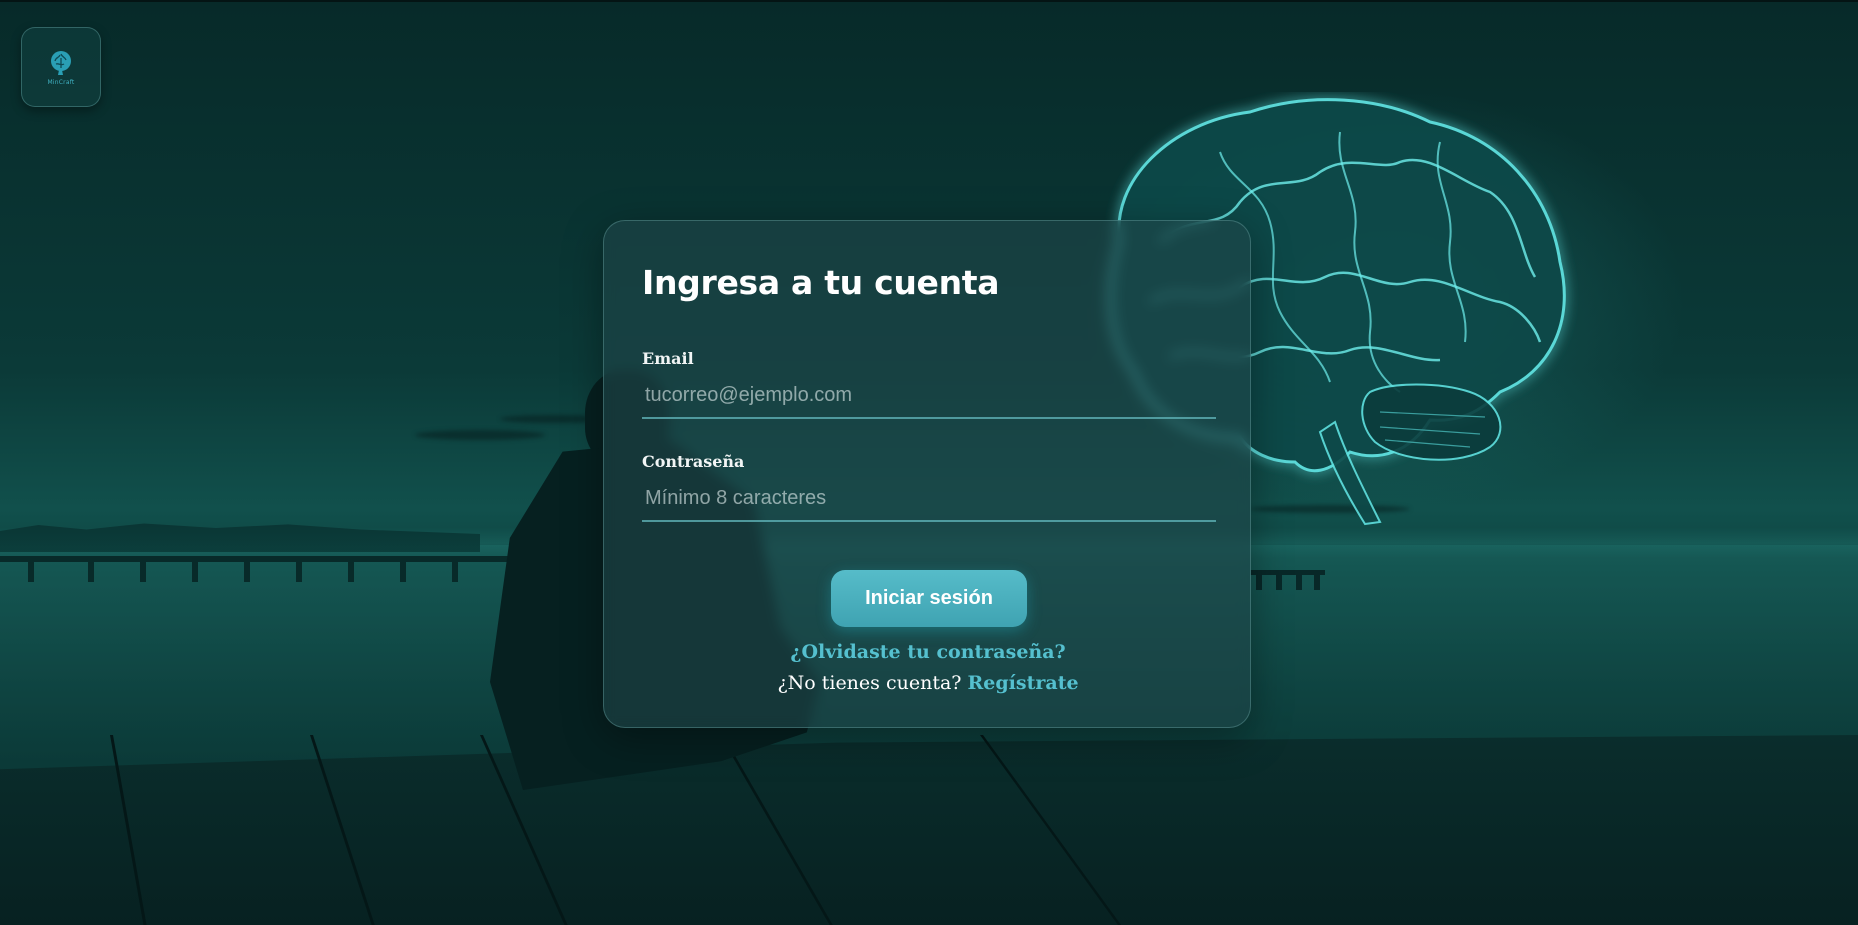  What do you see at coordinates (869, 683) in the screenshot?
I see `register-prompt: ¿No tienes cuenta?` at bounding box center [869, 683].